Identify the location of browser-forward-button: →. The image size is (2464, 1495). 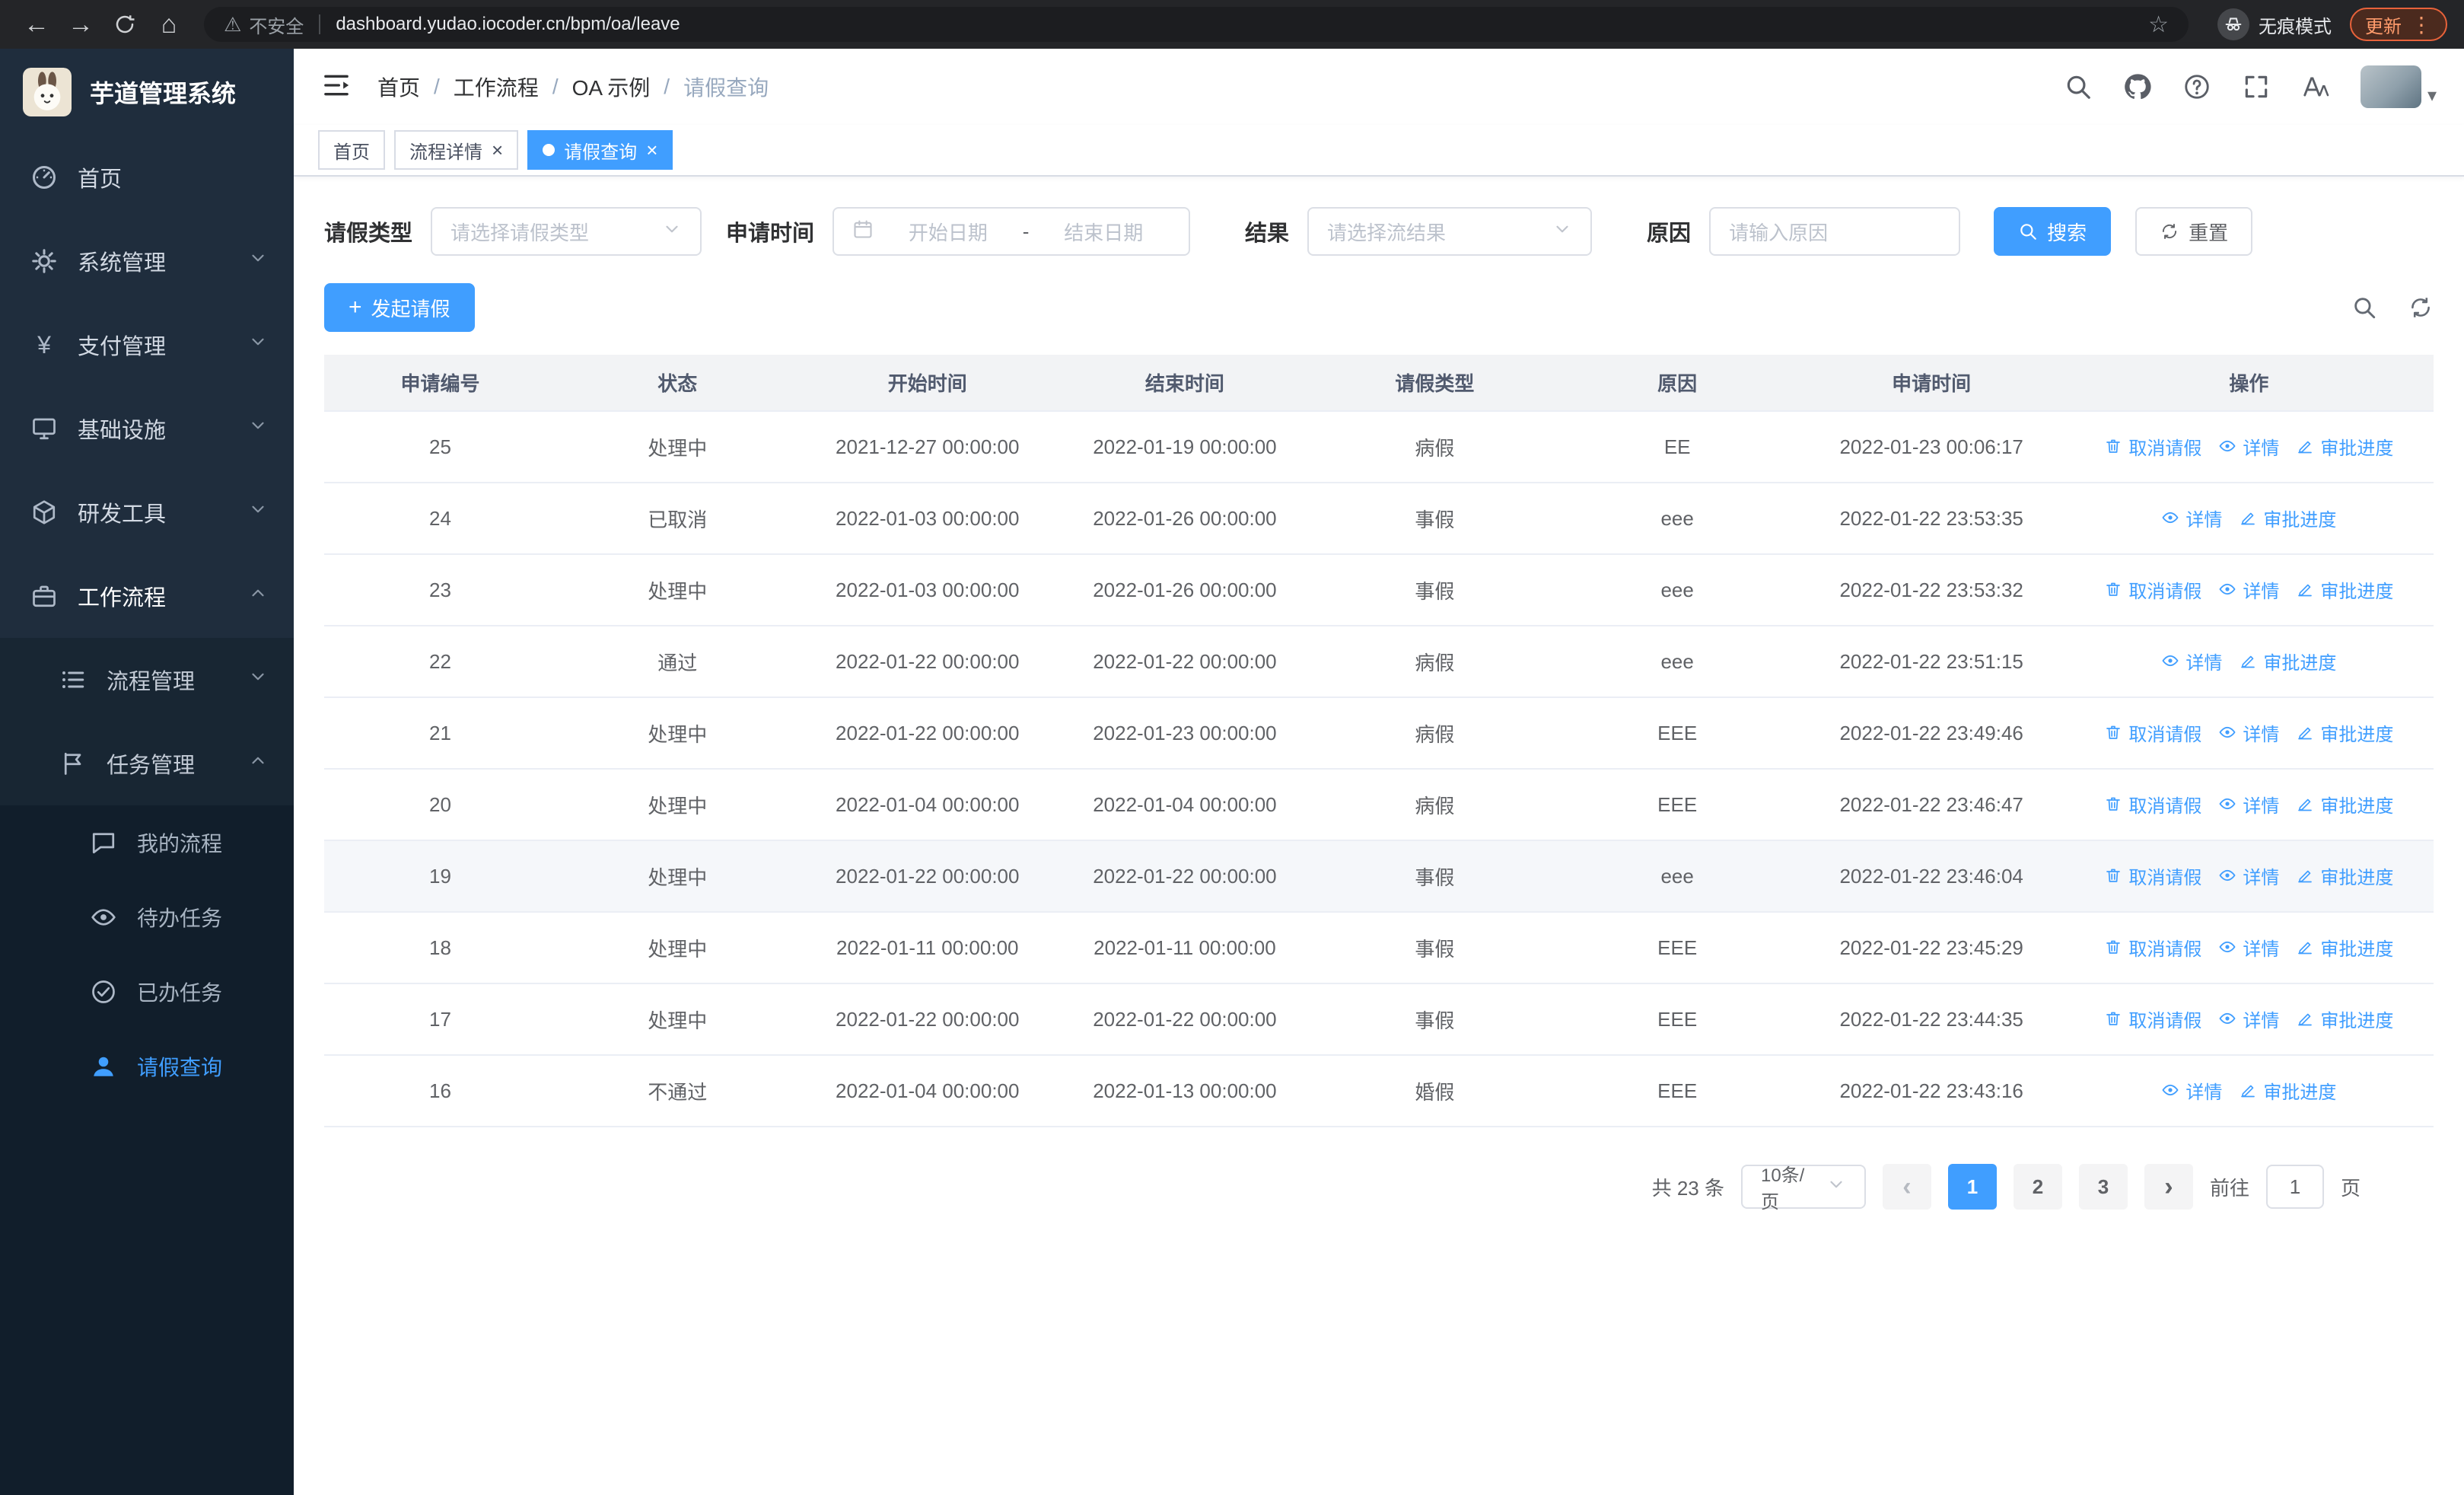
(80, 25).